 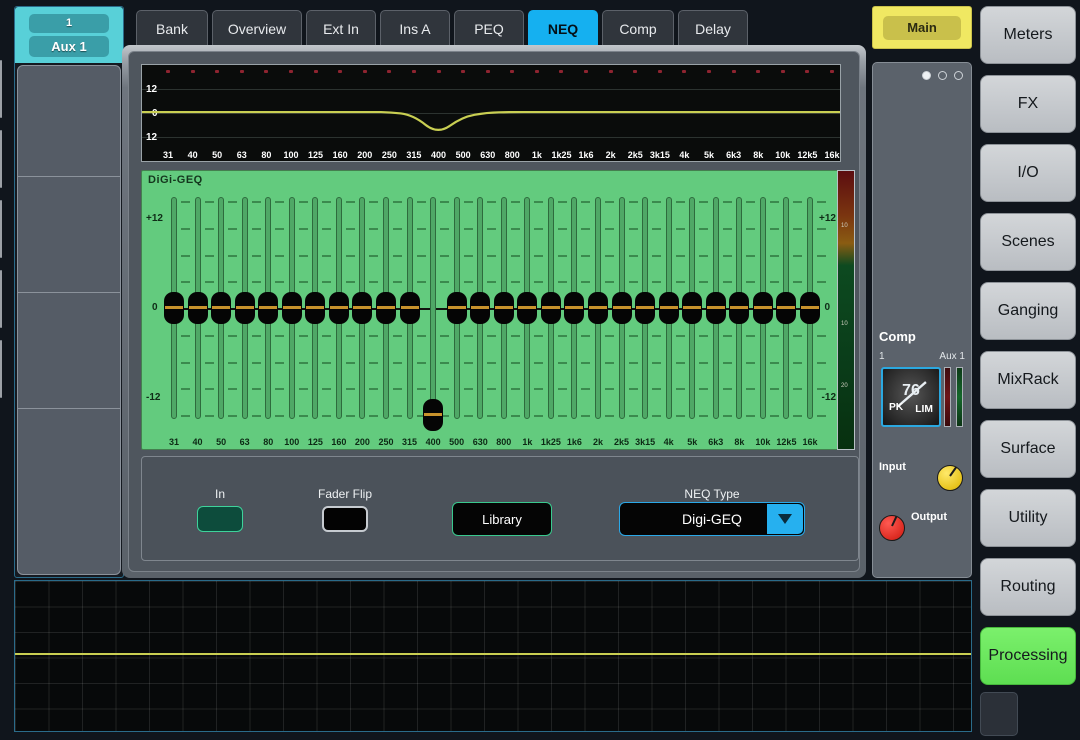 I want to click on sidebar-item-utility: Utility, so click(x=1028, y=518).